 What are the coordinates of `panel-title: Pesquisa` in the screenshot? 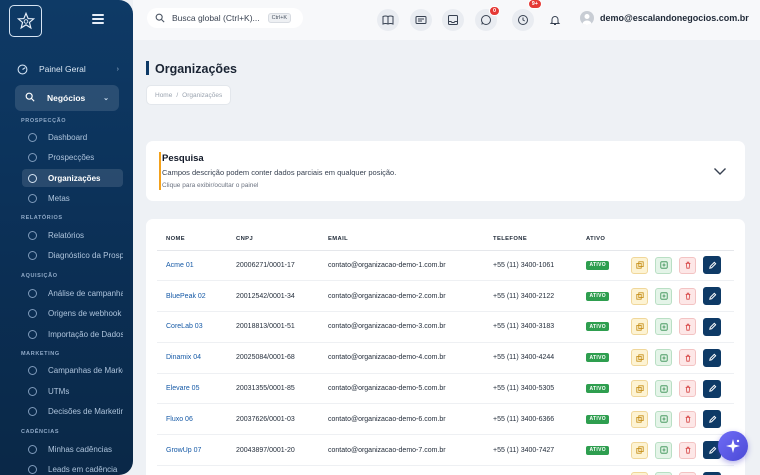 It's located at (183, 158).